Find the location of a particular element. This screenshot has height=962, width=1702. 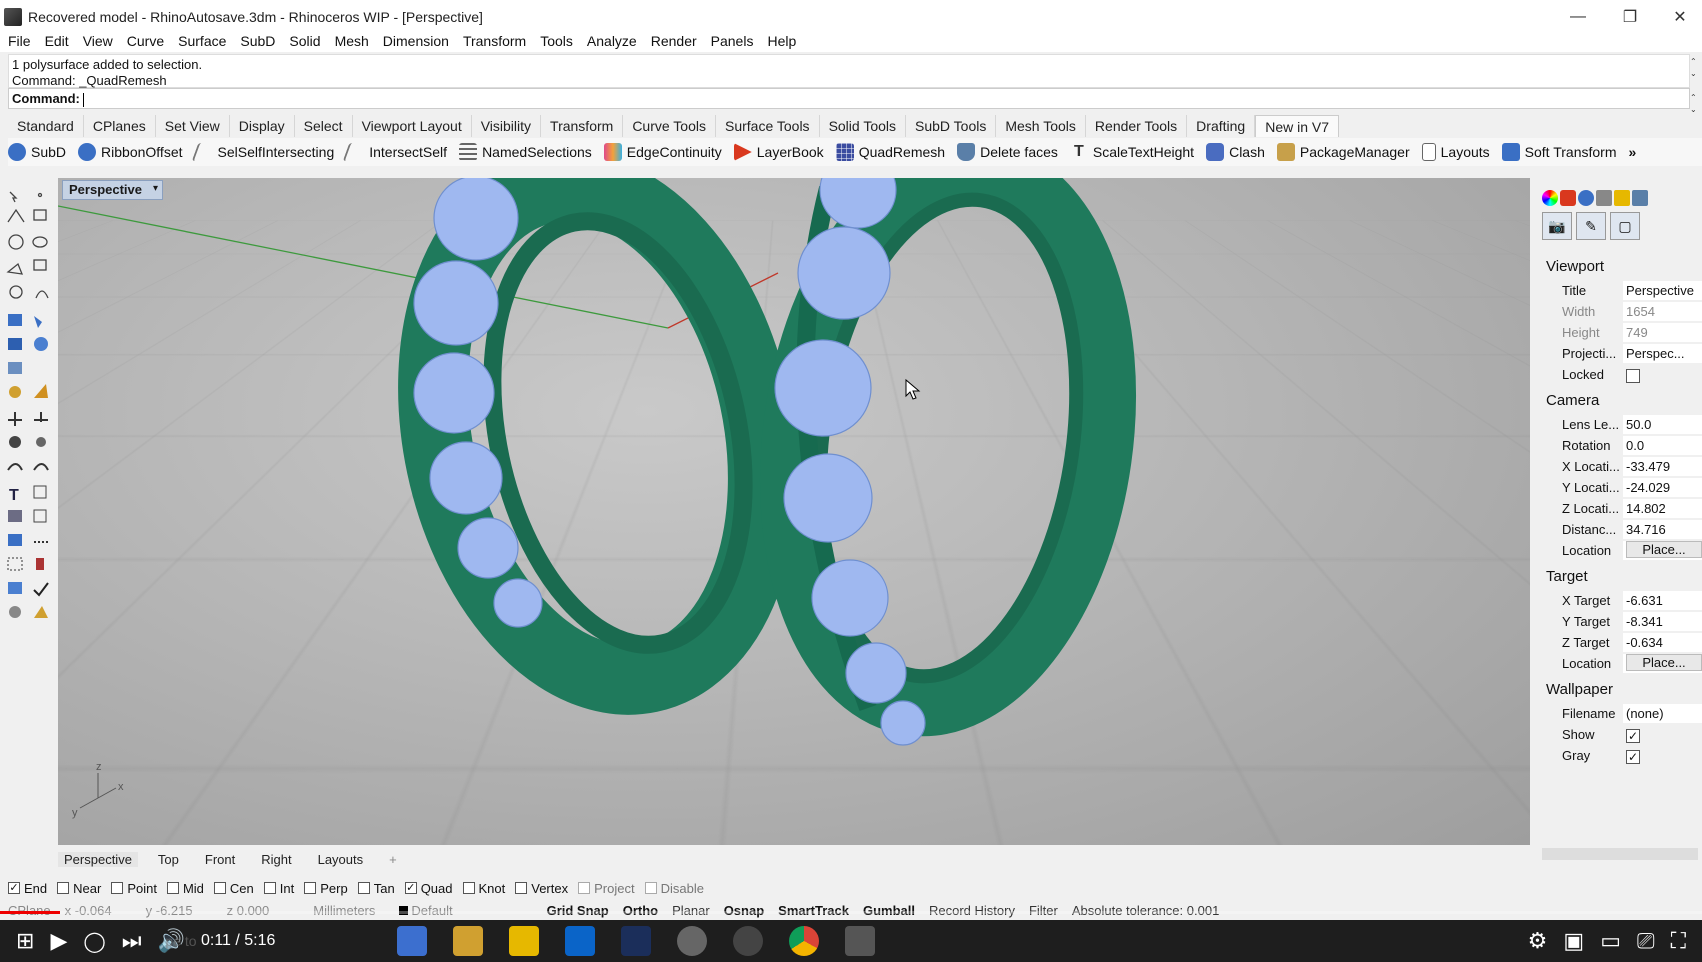

osnap-near: Near is located at coordinates (79, 888).